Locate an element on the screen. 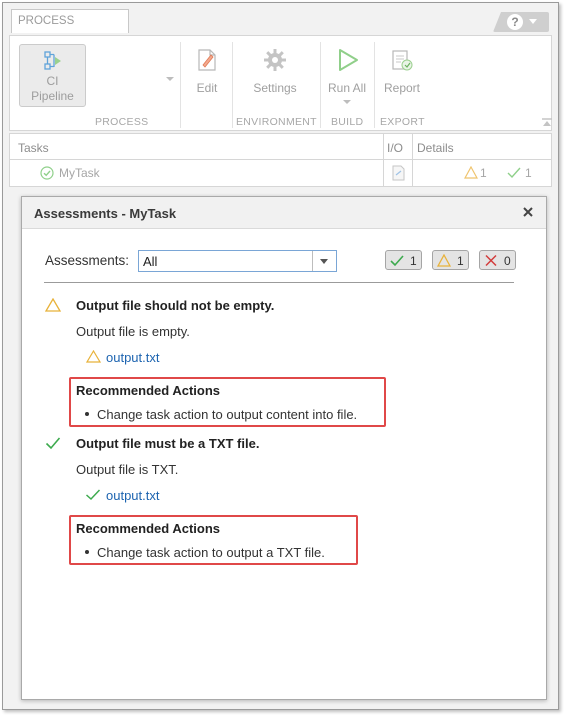  column-header-details: Details is located at coordinates (435, 148).